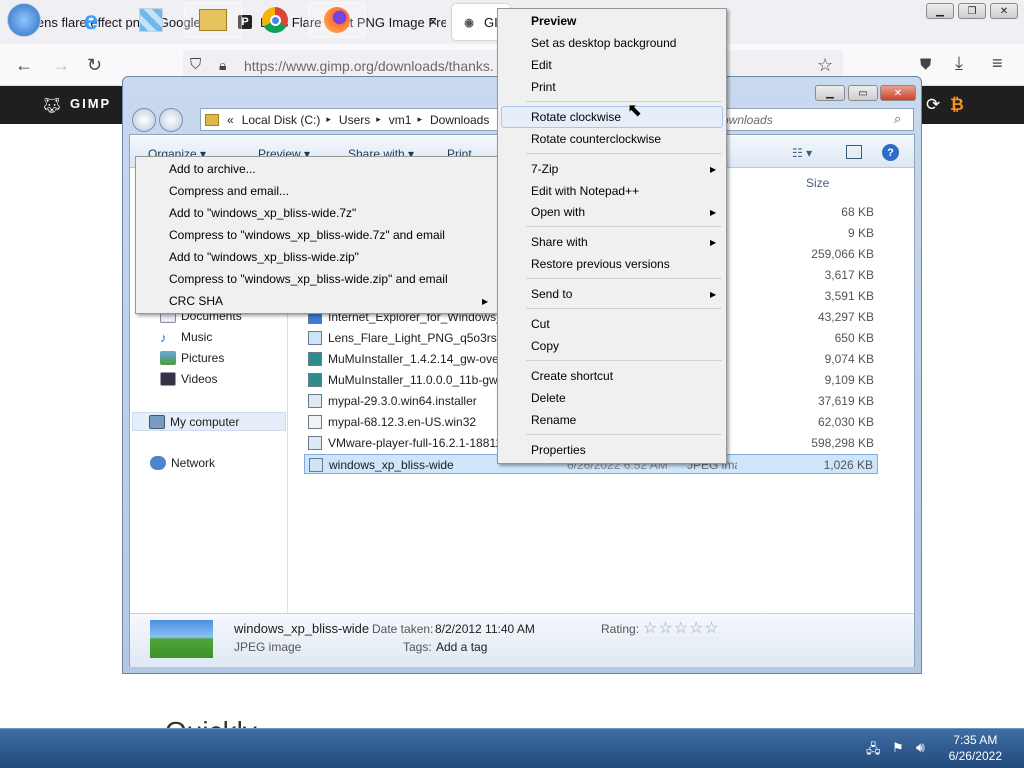  Describe the element at coordinates (182, 463) in the screenshot. I see `sidebar-item-network: Network` at that location.